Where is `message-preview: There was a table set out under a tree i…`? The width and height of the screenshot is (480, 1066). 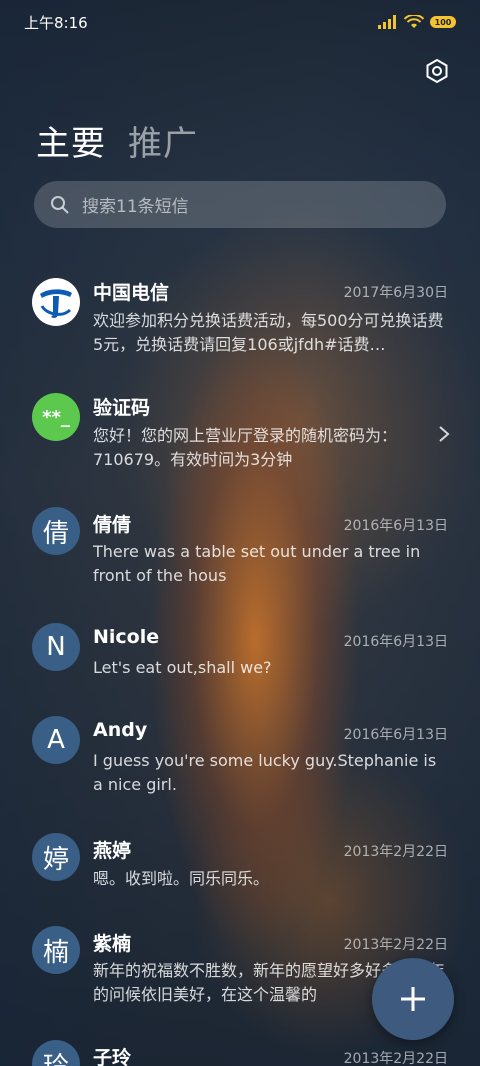
message-preview: There was a table set out under a tree i… is located at coordinates (257, 563).